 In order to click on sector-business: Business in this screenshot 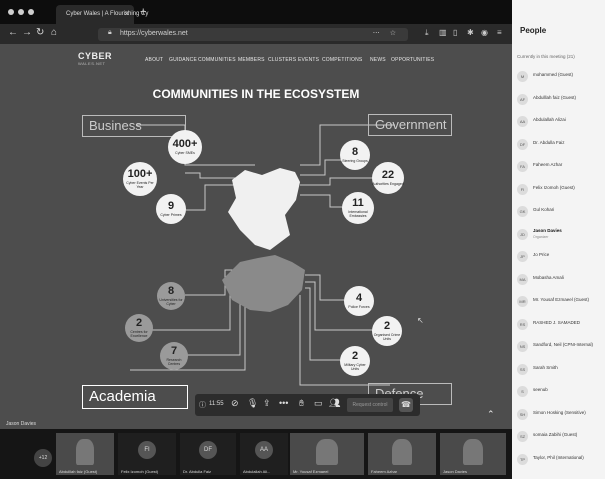, I will do `click(134, 126)`.